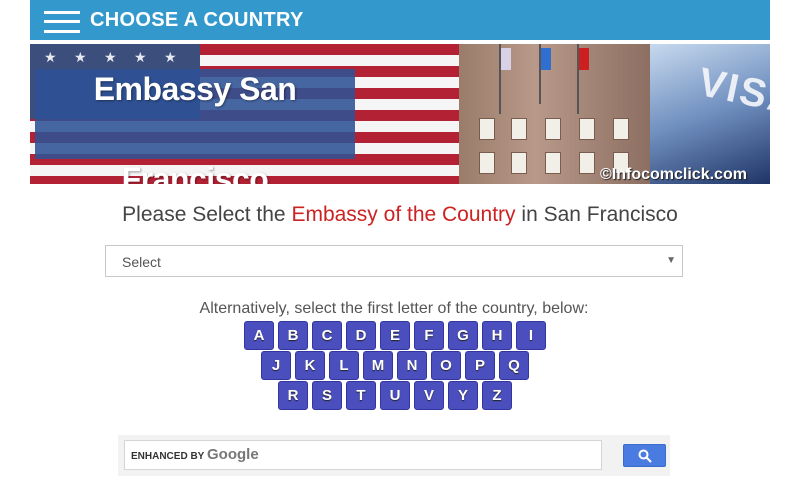 Image resolution: width=800 pixels, height=480 pixels. I want to click on heading-prefix: Please Select the, so click(207, 214).